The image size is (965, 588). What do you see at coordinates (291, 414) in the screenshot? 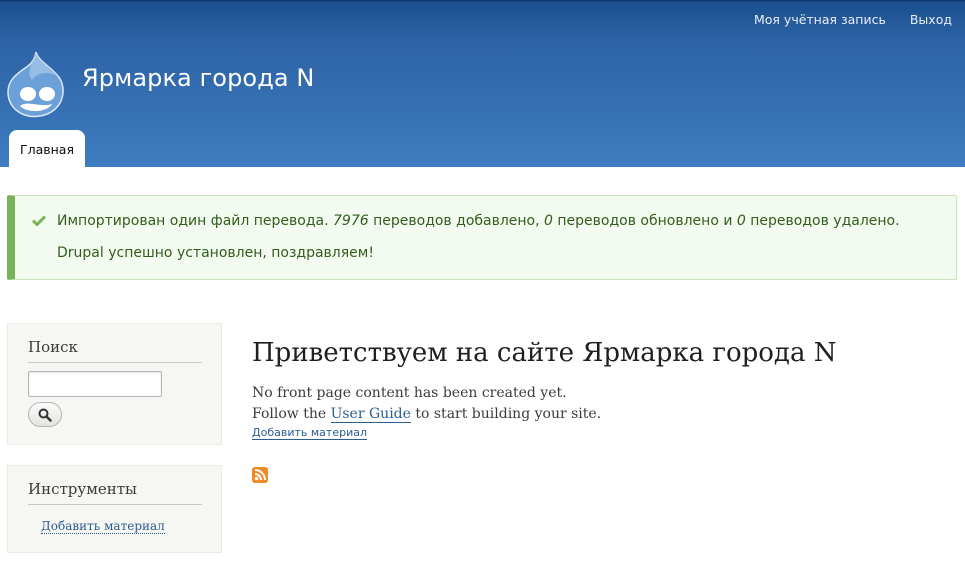
I see `text-part: Follow the` at bounding box center [291, 414].